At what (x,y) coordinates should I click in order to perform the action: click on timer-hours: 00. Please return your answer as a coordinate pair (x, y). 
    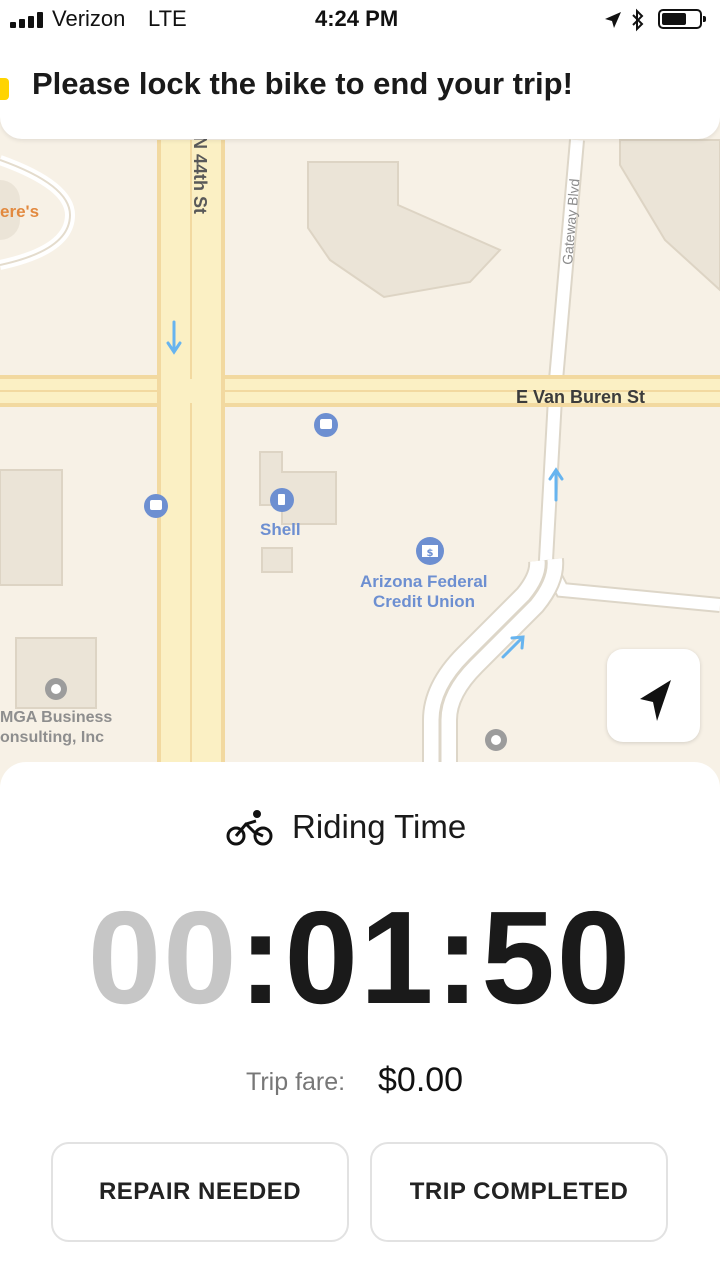
    Looking at the image, I should click on (163, 957).